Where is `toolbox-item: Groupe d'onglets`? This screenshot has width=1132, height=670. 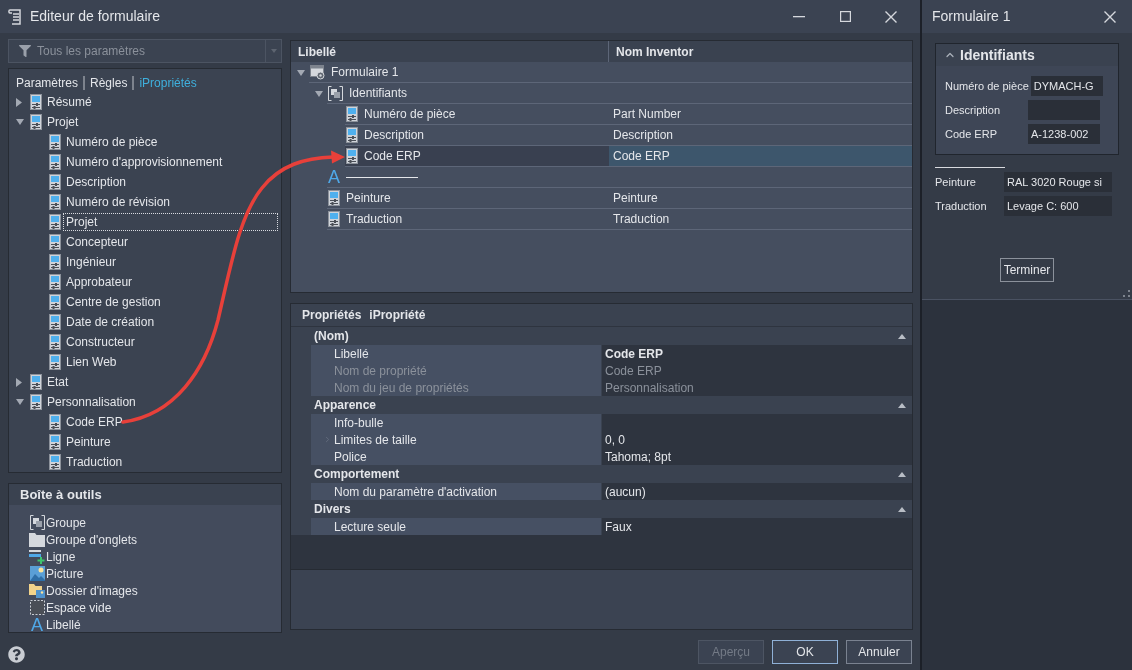
toolbox-item: Groupe d'onglets is located at coordinates (145, 539).